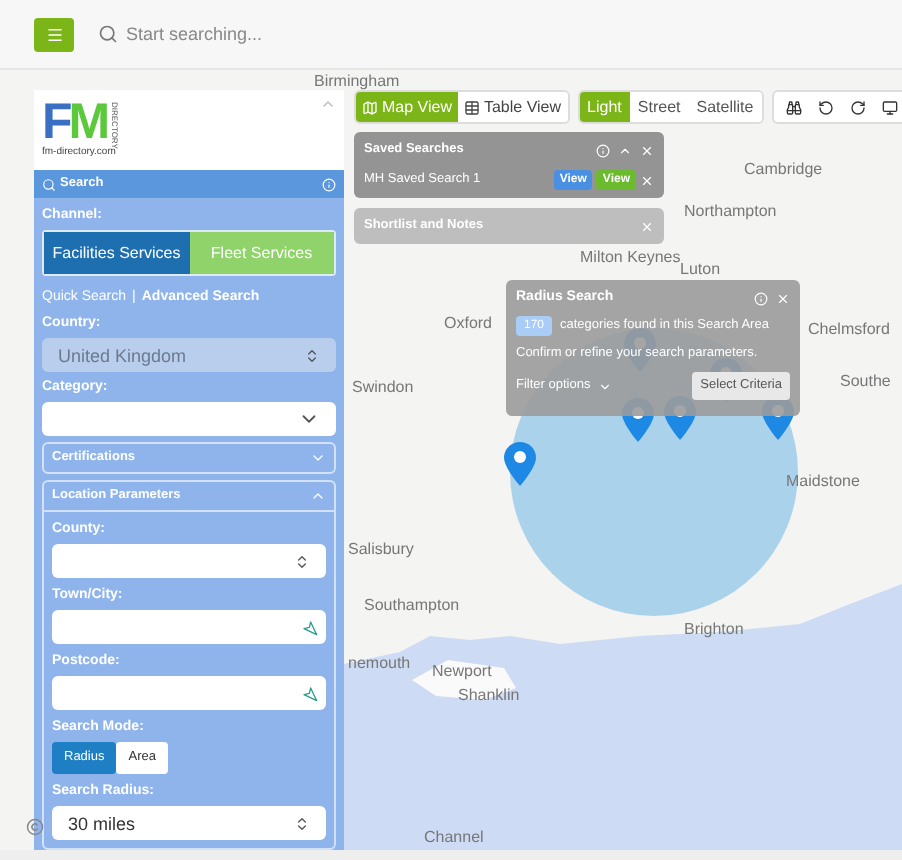 The width and height of the screenshot is (902, 860). Describe the element at coordinates (604, 107) in the screenshot. I see `map-style-tab: Light` at that location.